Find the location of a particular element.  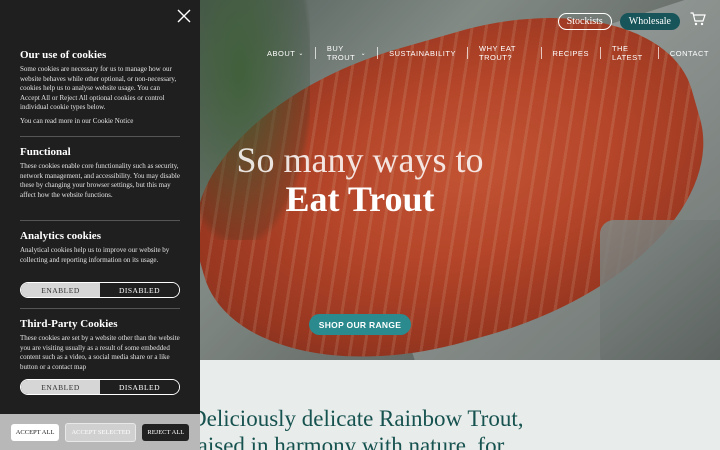

nav-about: ABOUT ⌄ is located at coordinates (286, 53).